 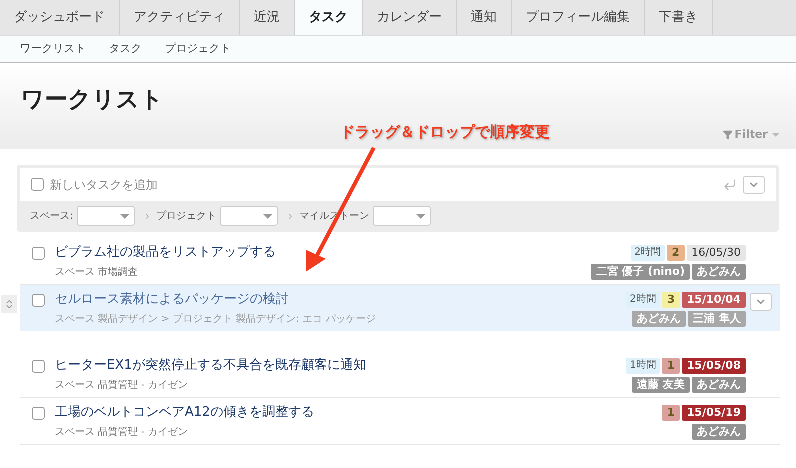 I want to click on drag-handle-icon, so click(x=9, y=304).